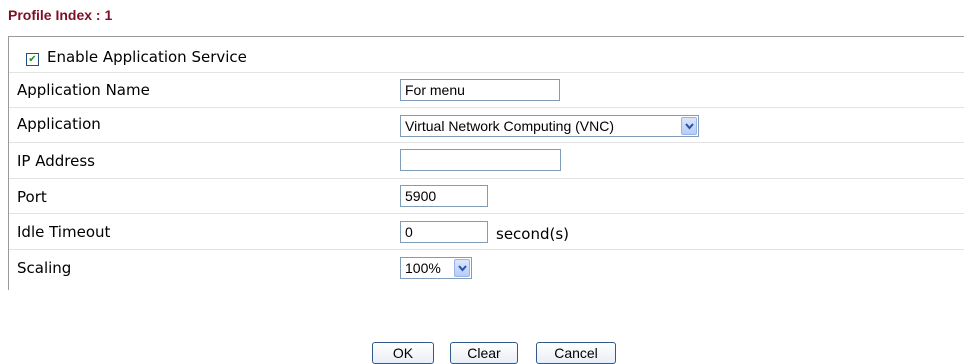  I want to click on ip-address-input, so click(480, 160).